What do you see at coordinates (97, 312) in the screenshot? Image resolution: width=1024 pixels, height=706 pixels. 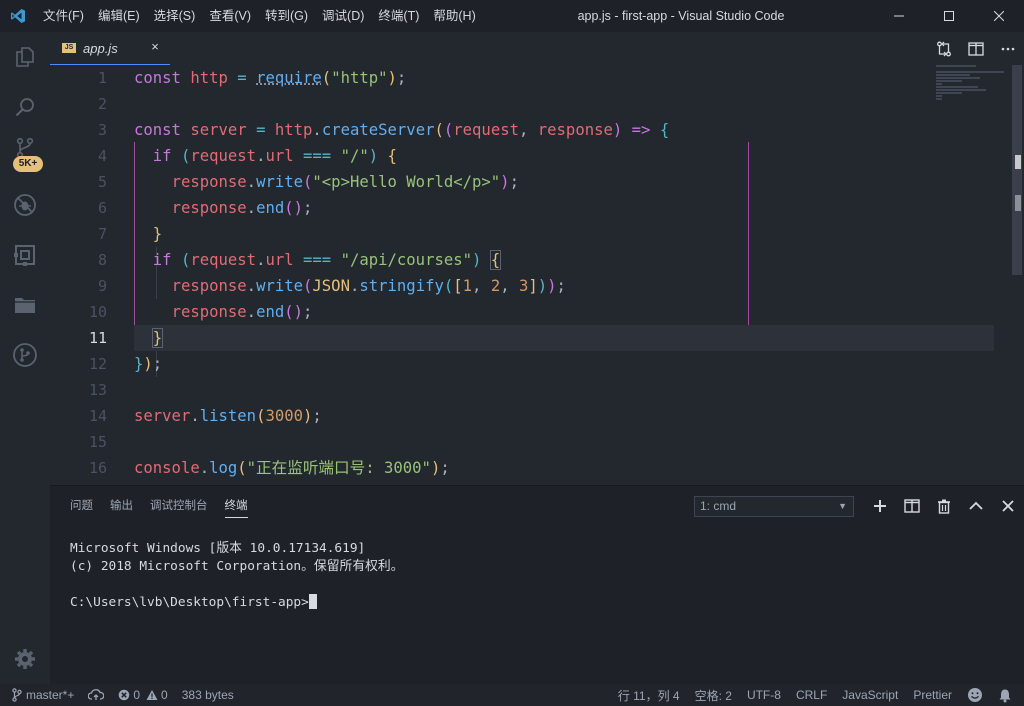 I see `line-number: 10` at bounding box center [97, 312].